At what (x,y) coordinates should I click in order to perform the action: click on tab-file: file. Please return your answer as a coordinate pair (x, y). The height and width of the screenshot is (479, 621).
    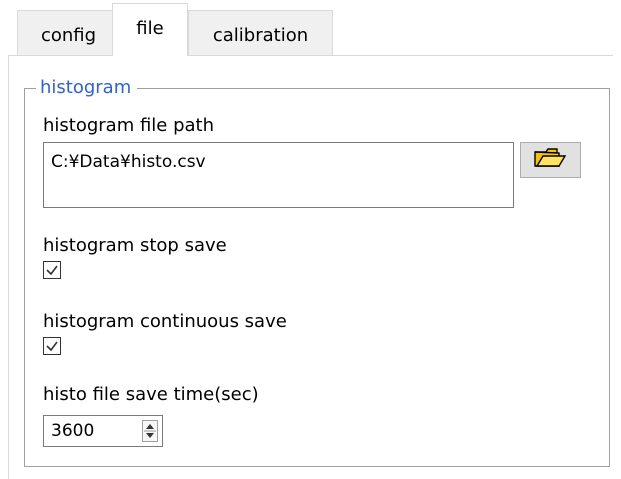
    Looking at the image, I should click on (150, 29).